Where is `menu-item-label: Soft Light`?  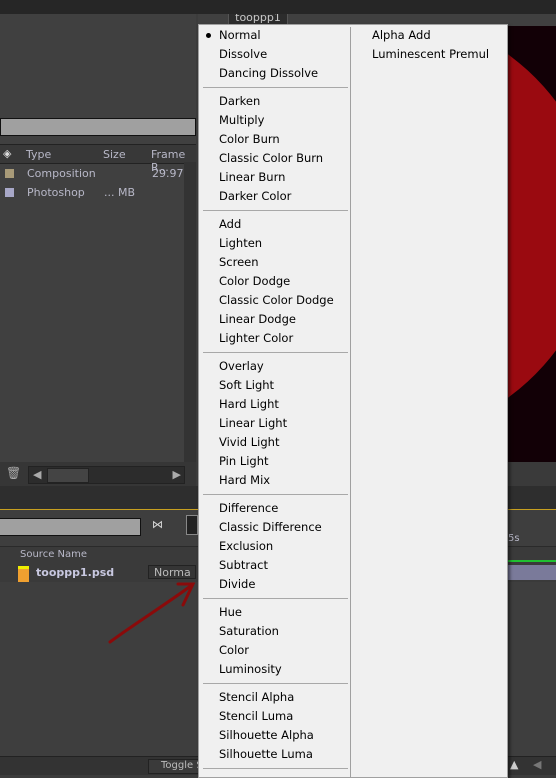 menu-item-label: Soft Light is located at coordinates (247, 385).